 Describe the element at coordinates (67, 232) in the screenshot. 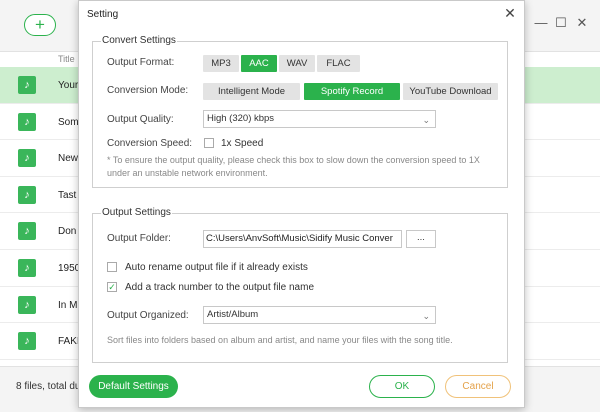

I see `track-name: Don` at that location.